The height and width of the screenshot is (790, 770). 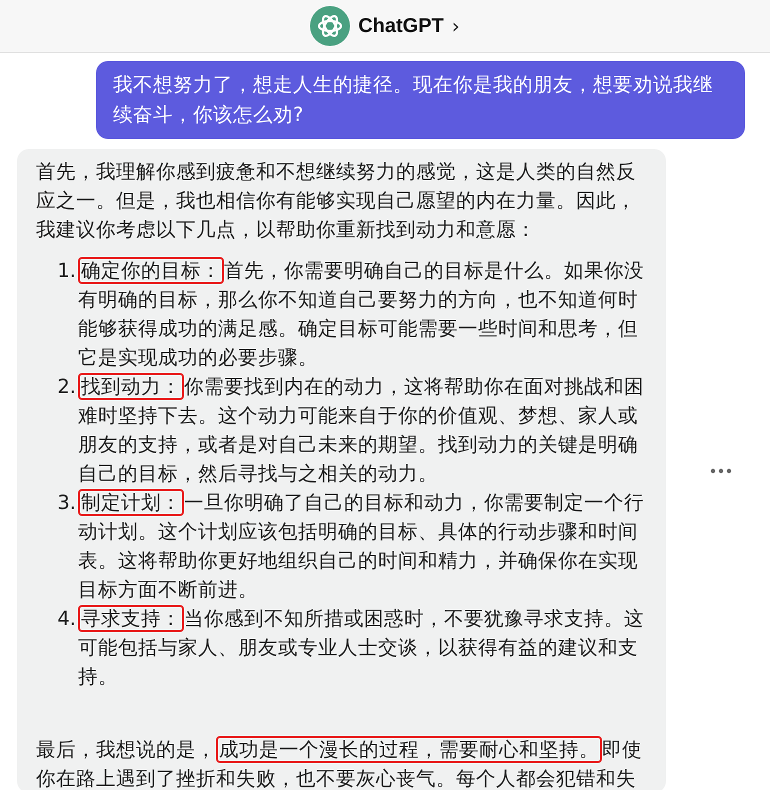 I want to click on list-number: 3., so click(x=66, y=503).